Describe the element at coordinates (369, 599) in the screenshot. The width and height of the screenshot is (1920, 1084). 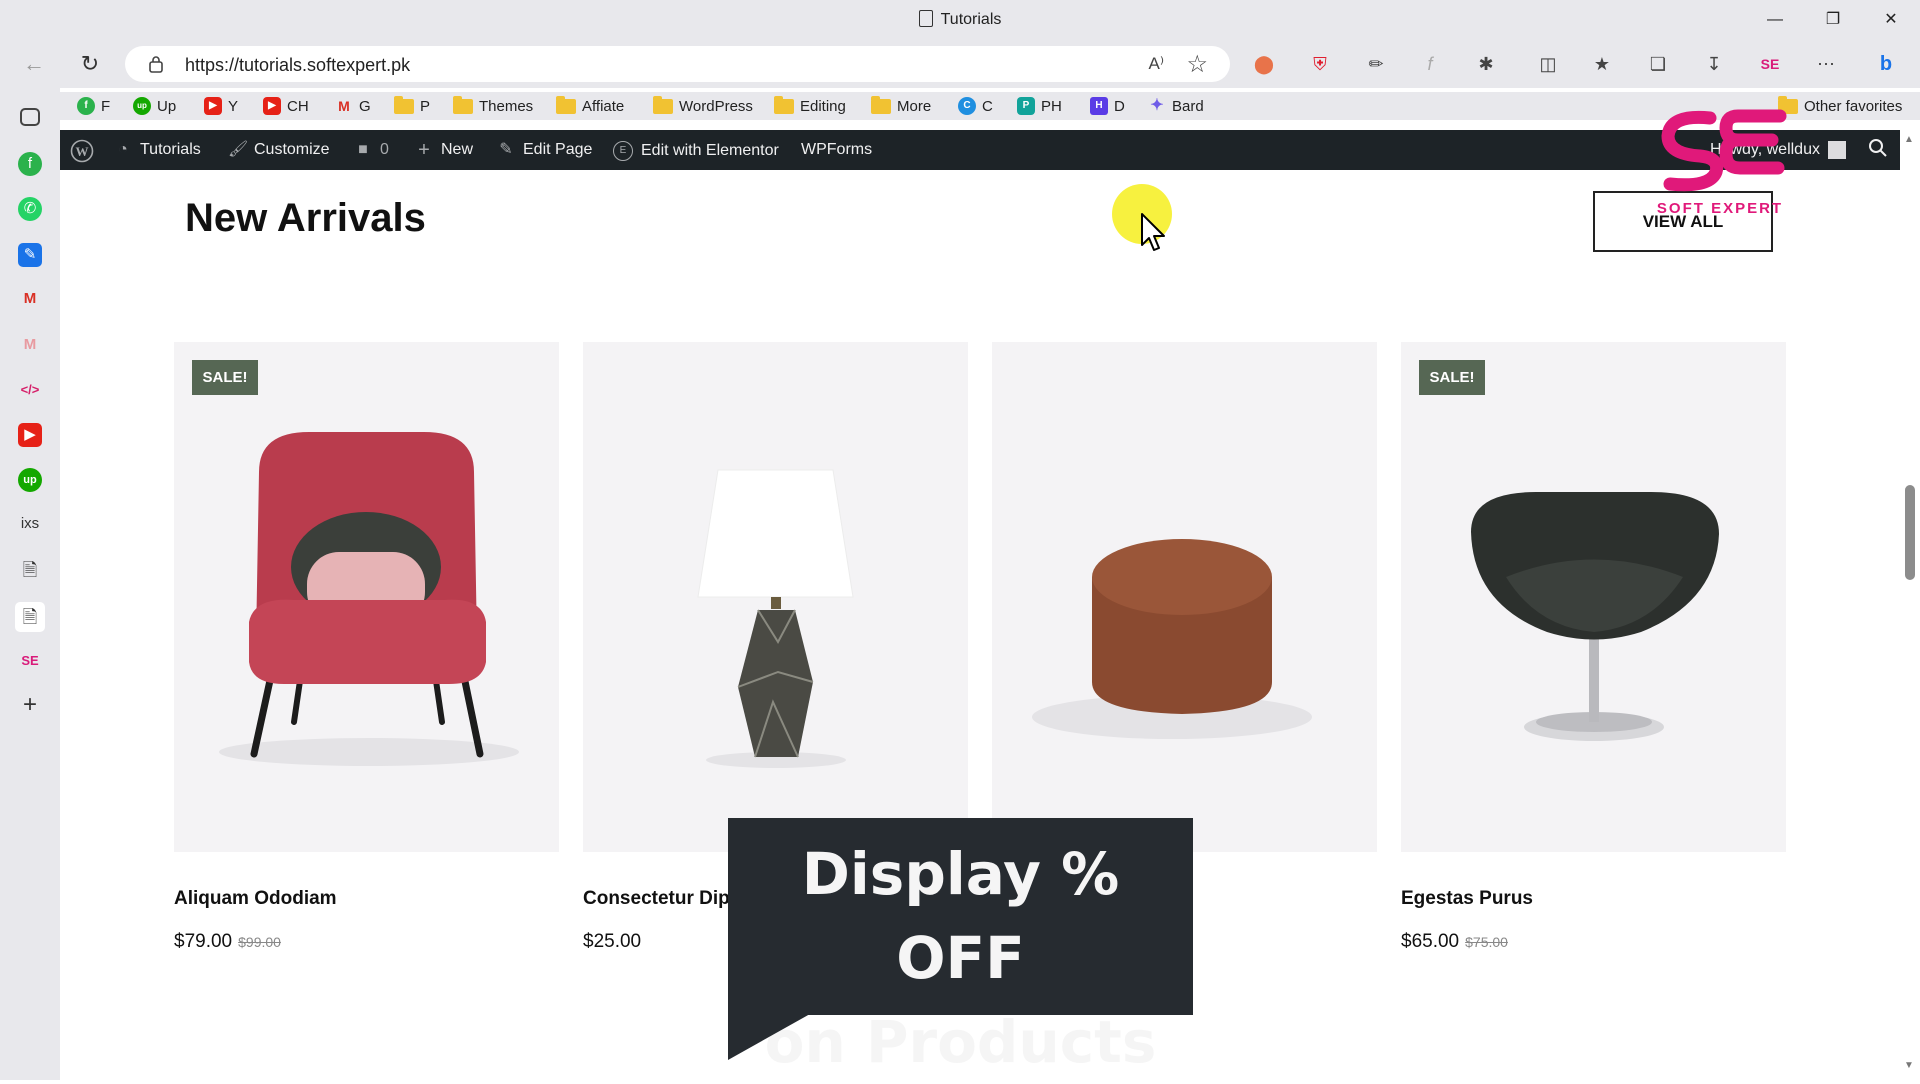
I see `red-lounge-chair-image` at that location.